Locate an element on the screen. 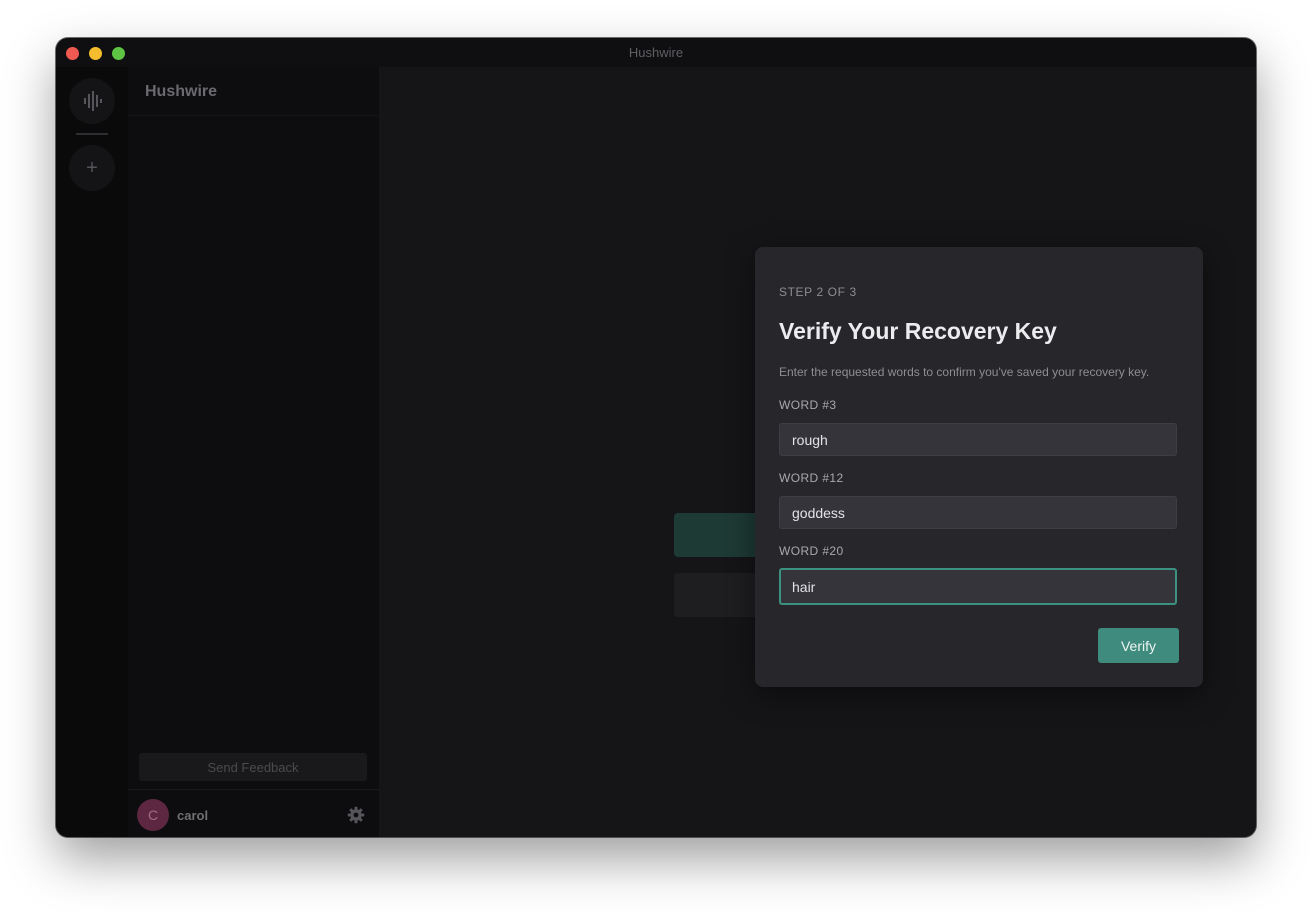  word-3-input is located at coordinates (978, 439).